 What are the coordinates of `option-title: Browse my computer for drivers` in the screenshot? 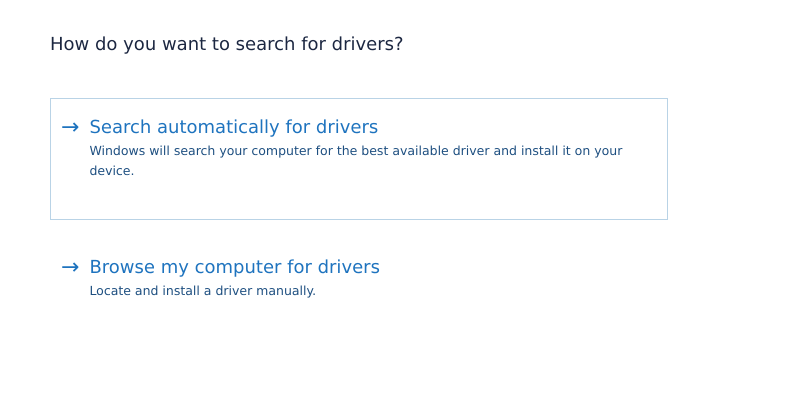 It's located at (235, 268).